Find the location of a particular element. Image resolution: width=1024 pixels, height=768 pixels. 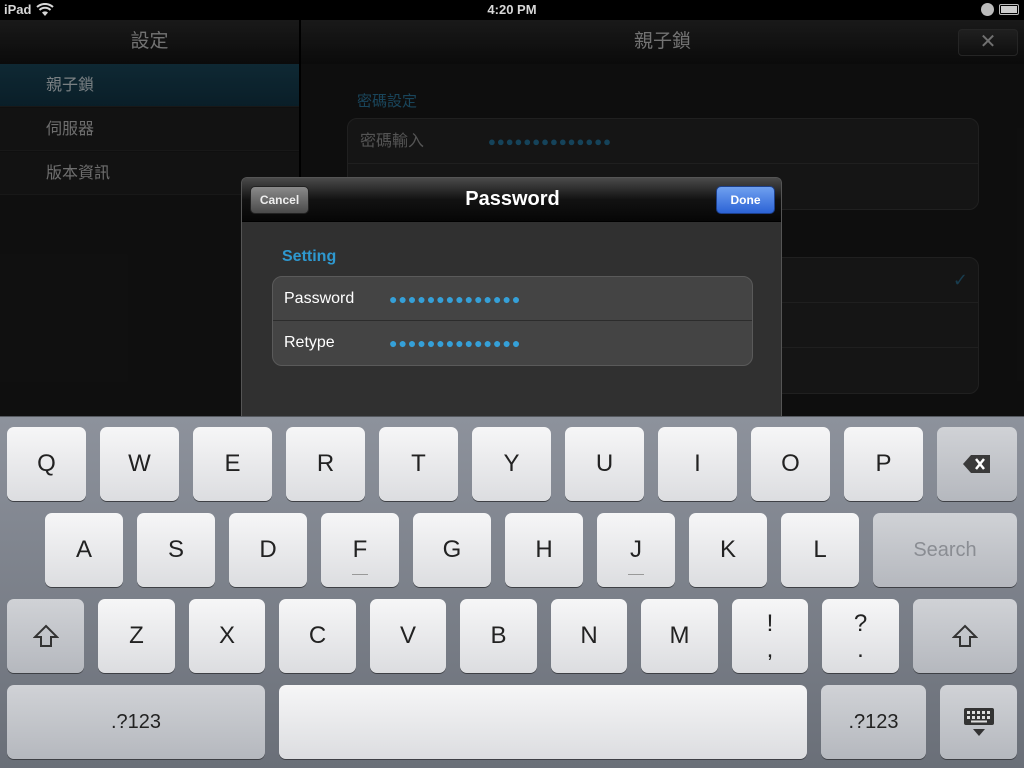

backspace-key is located at coordinates (977, 464).